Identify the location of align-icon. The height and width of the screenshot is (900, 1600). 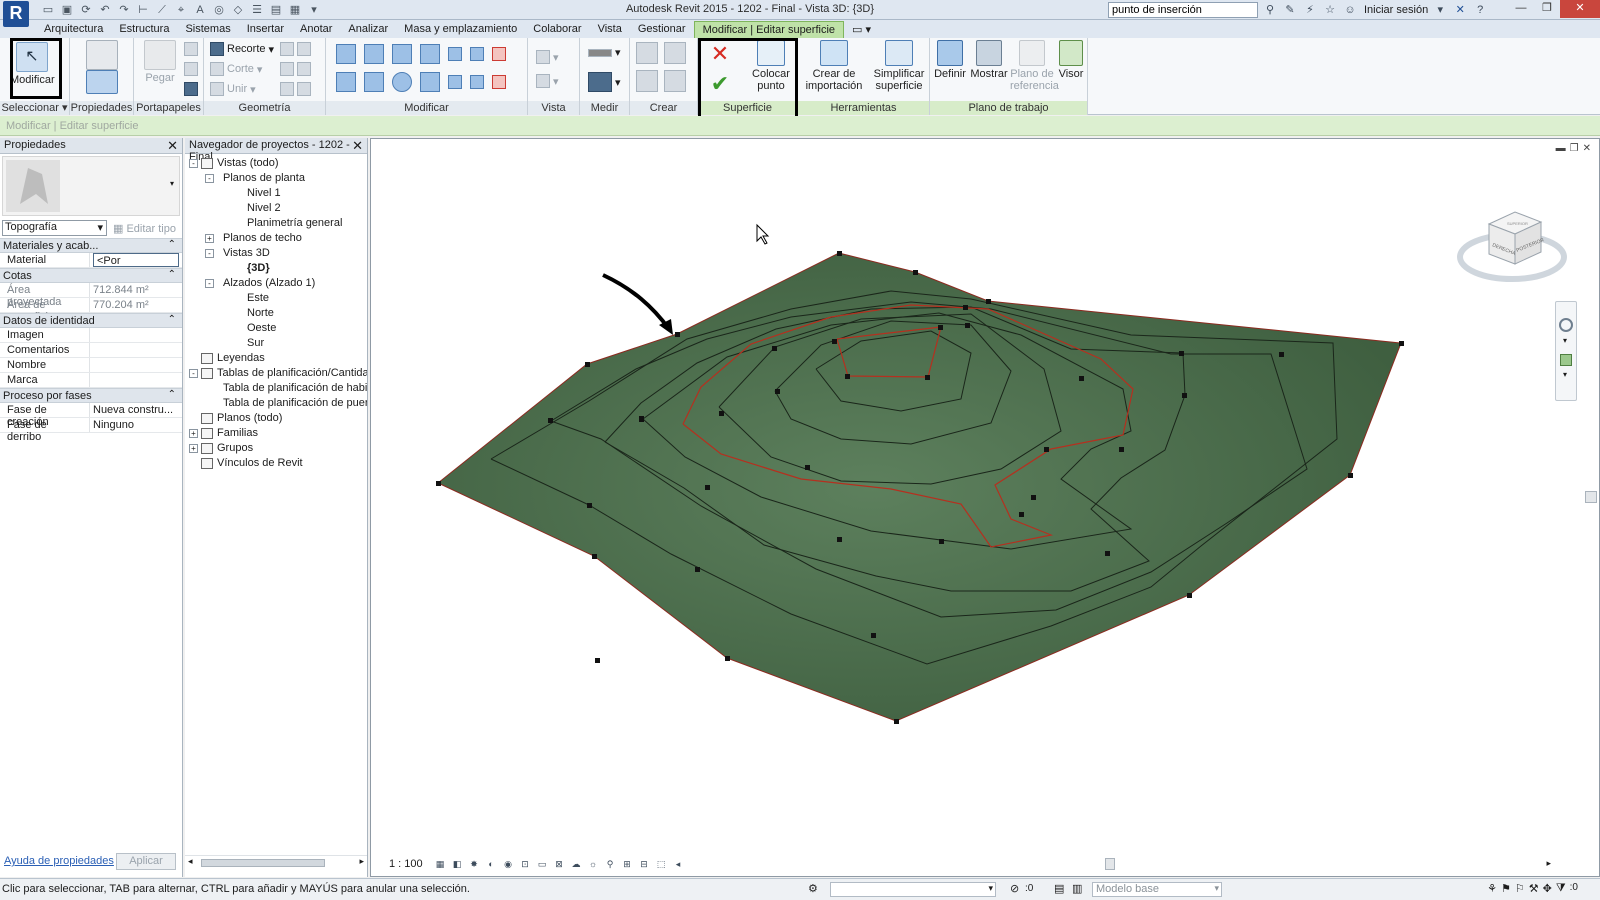
(346, 54).